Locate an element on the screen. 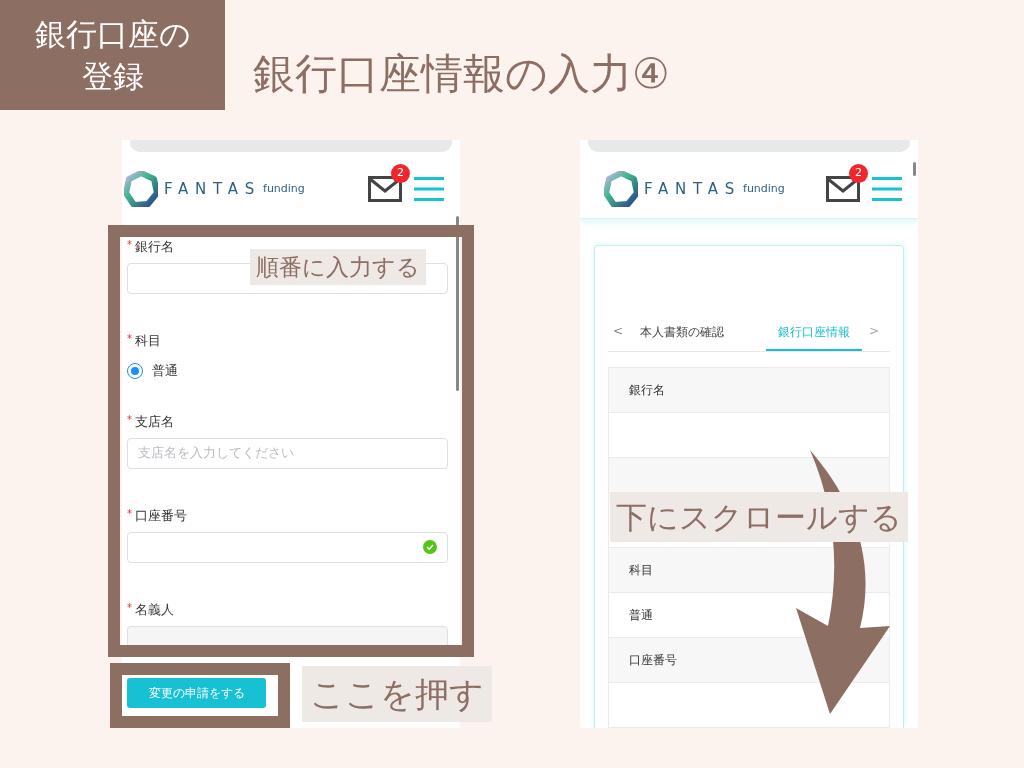 This screenshot has height=768, width=1024. section-label-text: 銀行口座の is located at coordinates (112, 34).